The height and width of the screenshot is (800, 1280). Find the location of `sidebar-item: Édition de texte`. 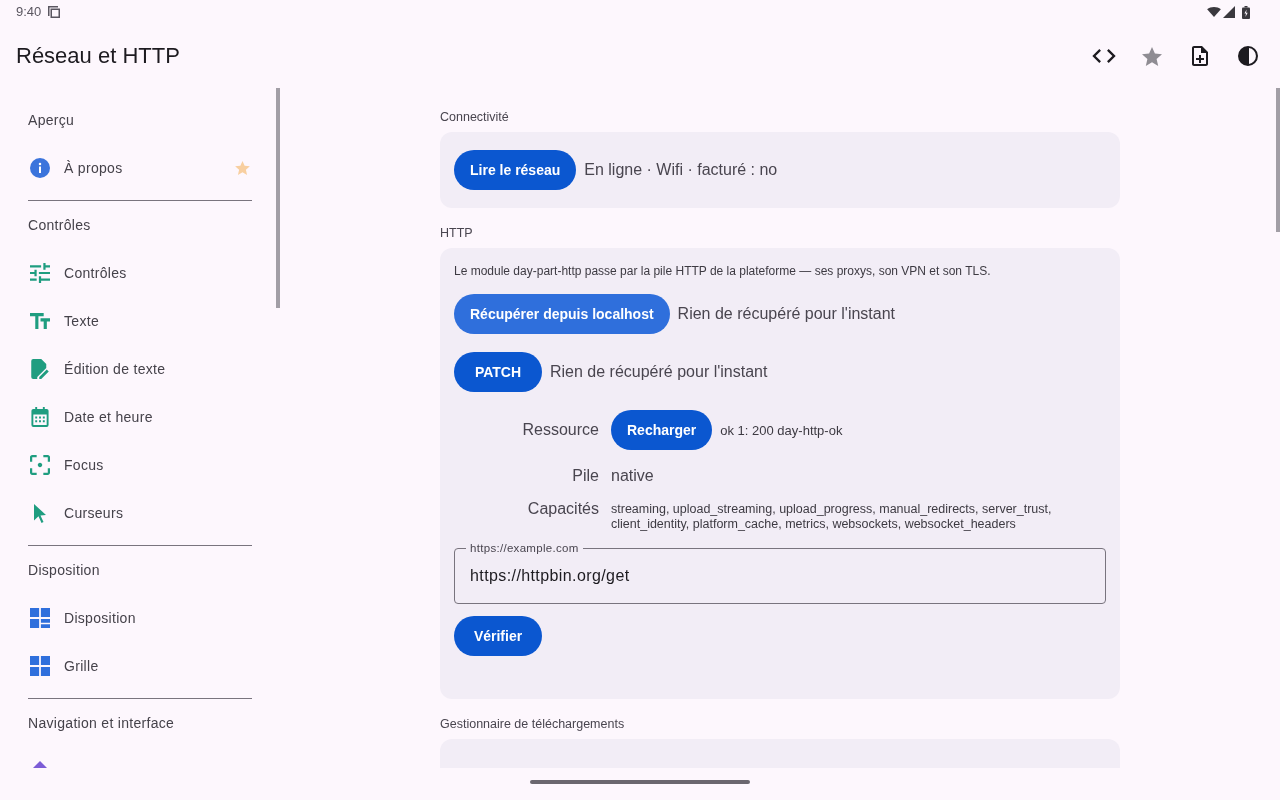

sidebar-item: Édition de texte is located at coordinates (140, 369).